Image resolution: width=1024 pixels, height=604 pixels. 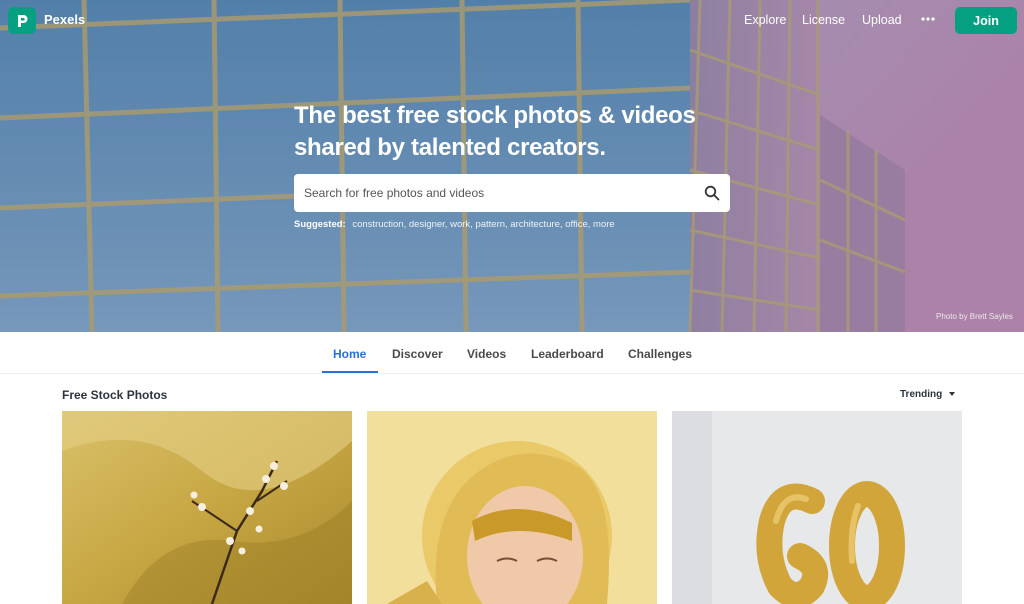 I want to click on suggestion-more: more, so click(x=604, y=224).